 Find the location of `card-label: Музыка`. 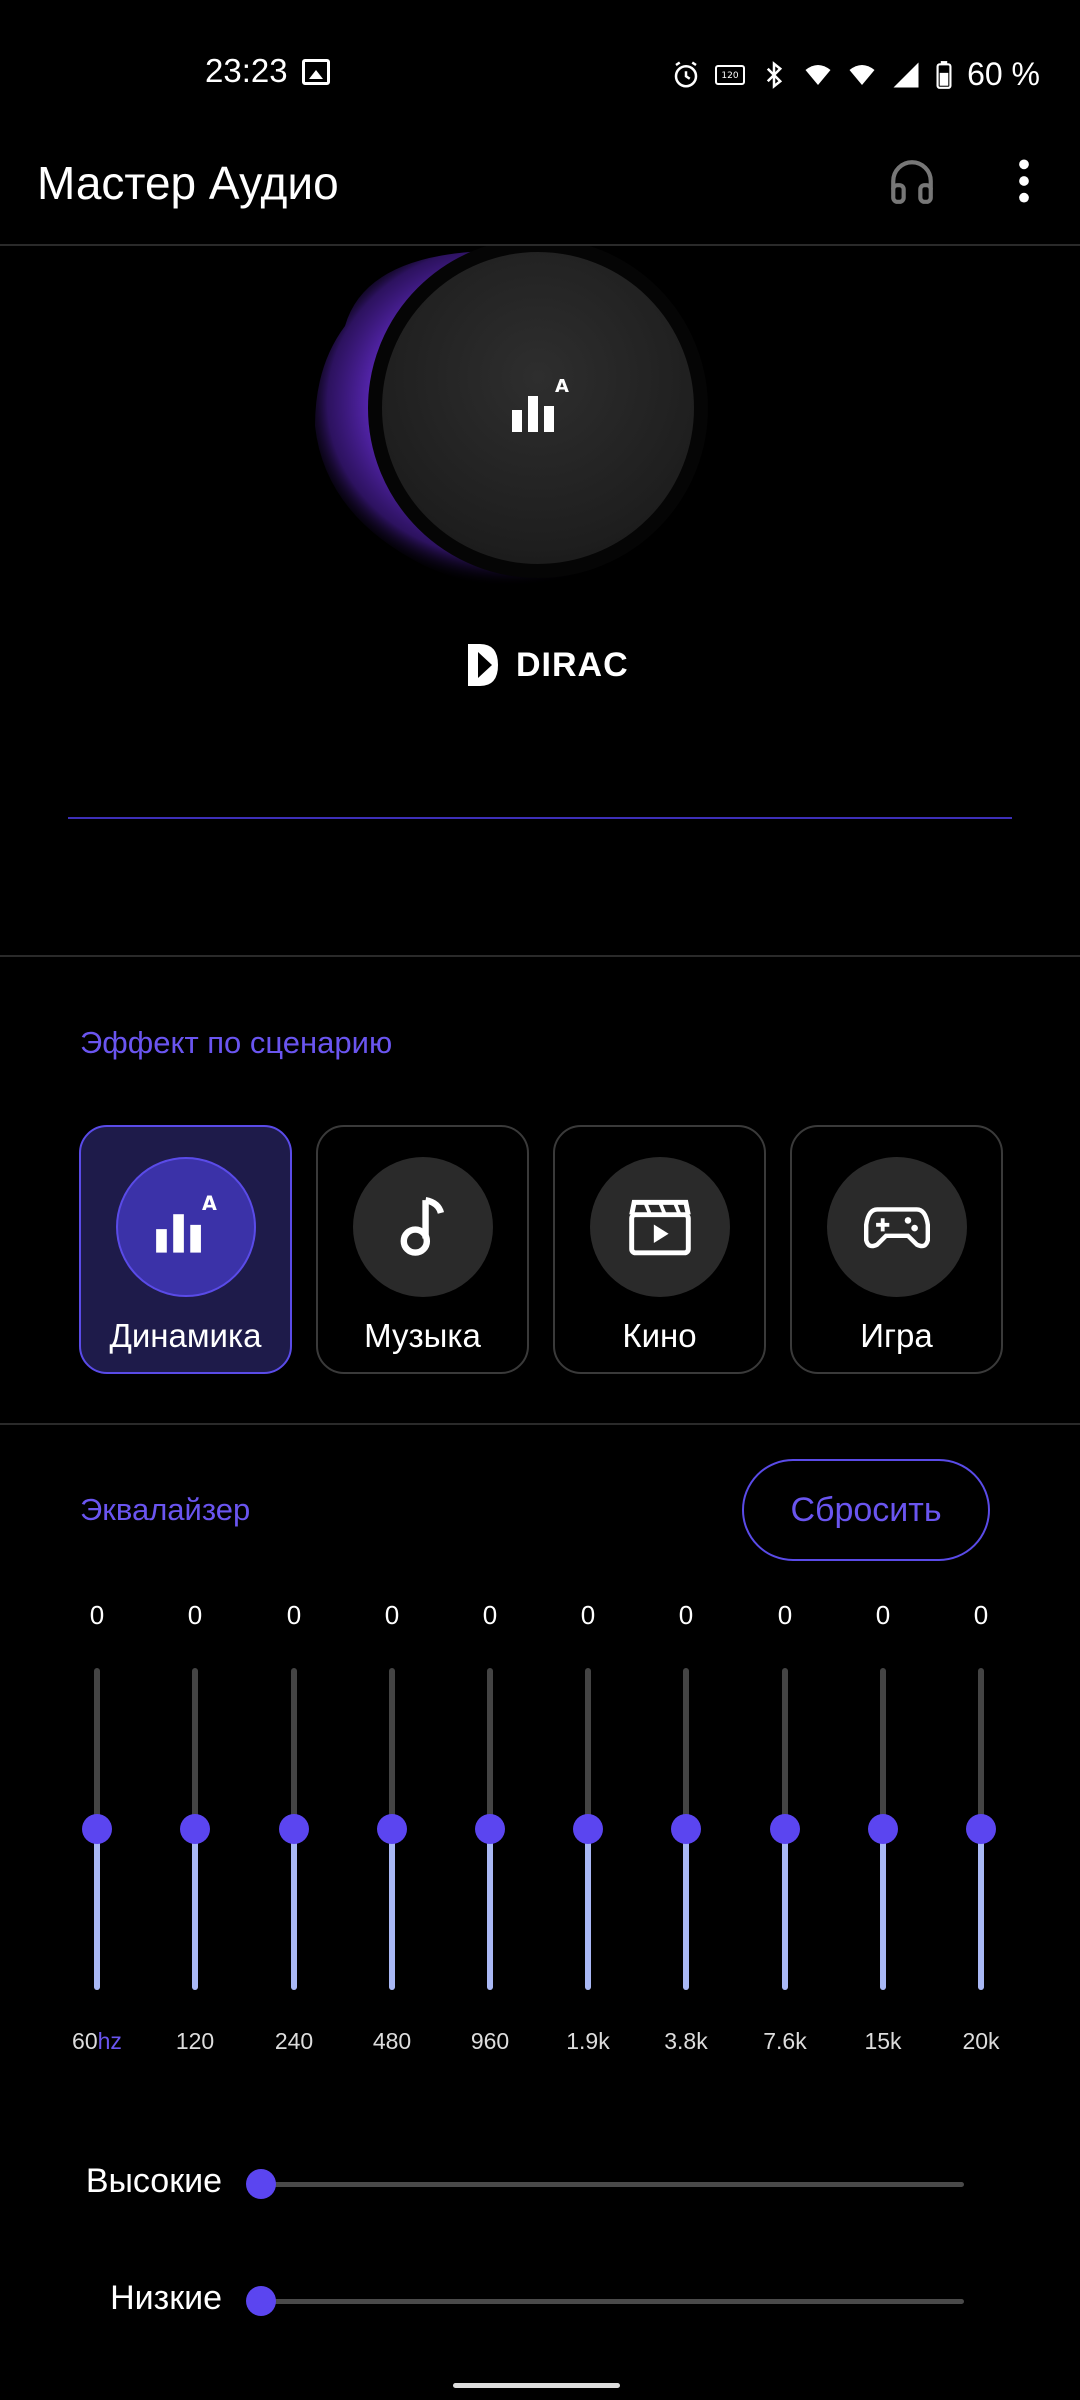

card-label: Музыка is located at coordinates (422, 1335).